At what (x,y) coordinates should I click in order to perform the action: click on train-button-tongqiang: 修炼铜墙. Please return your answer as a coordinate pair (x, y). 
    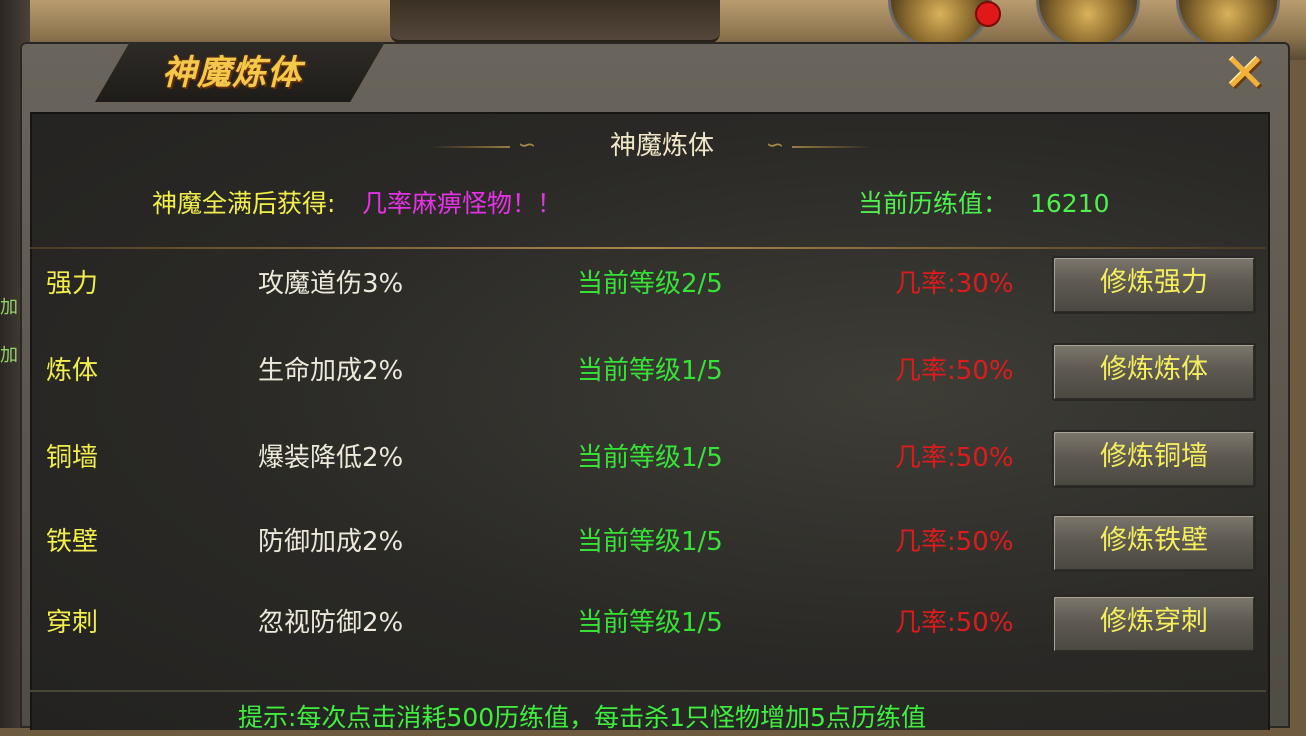
    Looking at the image, I should click on (1154, 459).